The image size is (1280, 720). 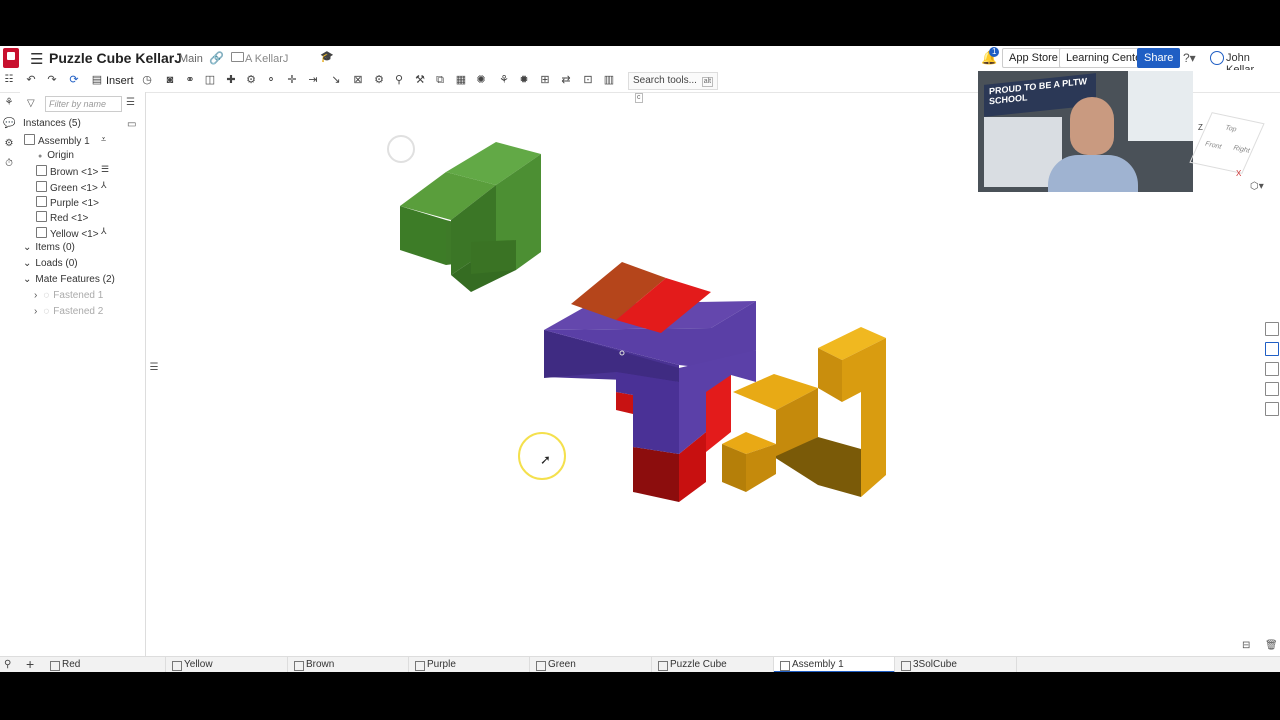 I want to click on mass-properties-icon, so click(x=1272, y=369).